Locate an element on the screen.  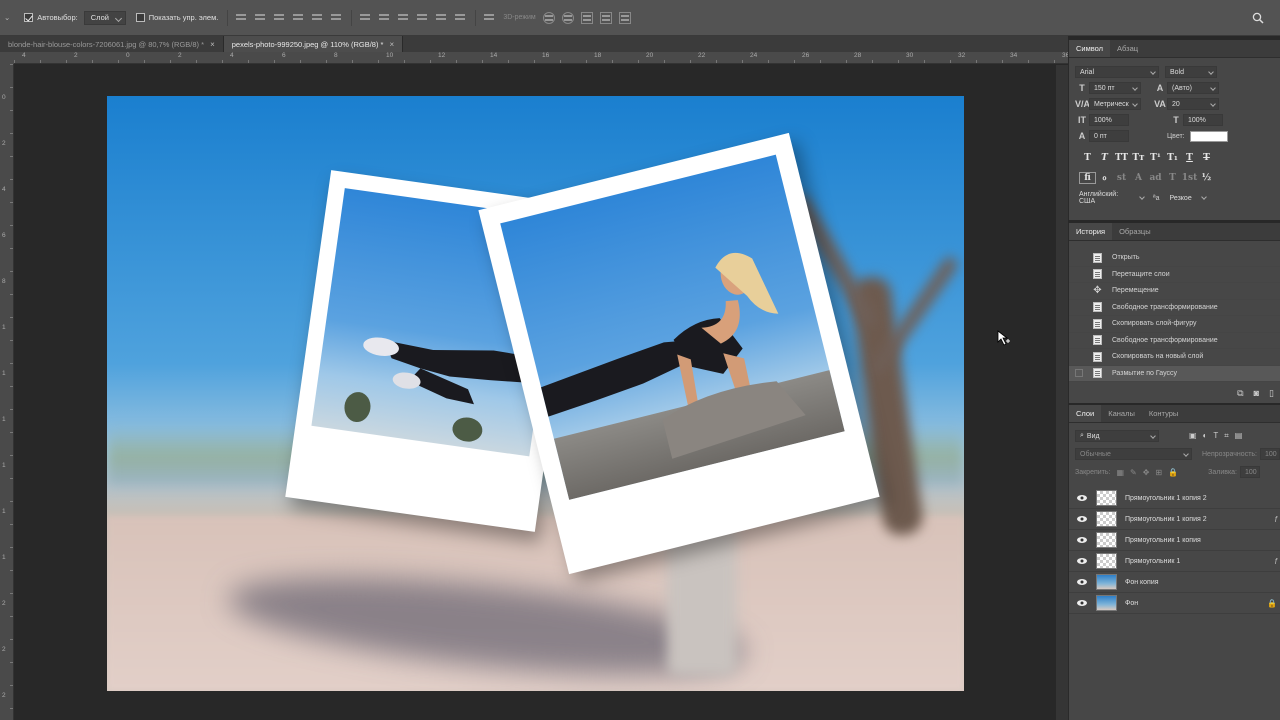
vertical-ruler: 0 2 4 6 8 1 1 1 1 1 1 2 2 2 is located at coordinates (7, 392).